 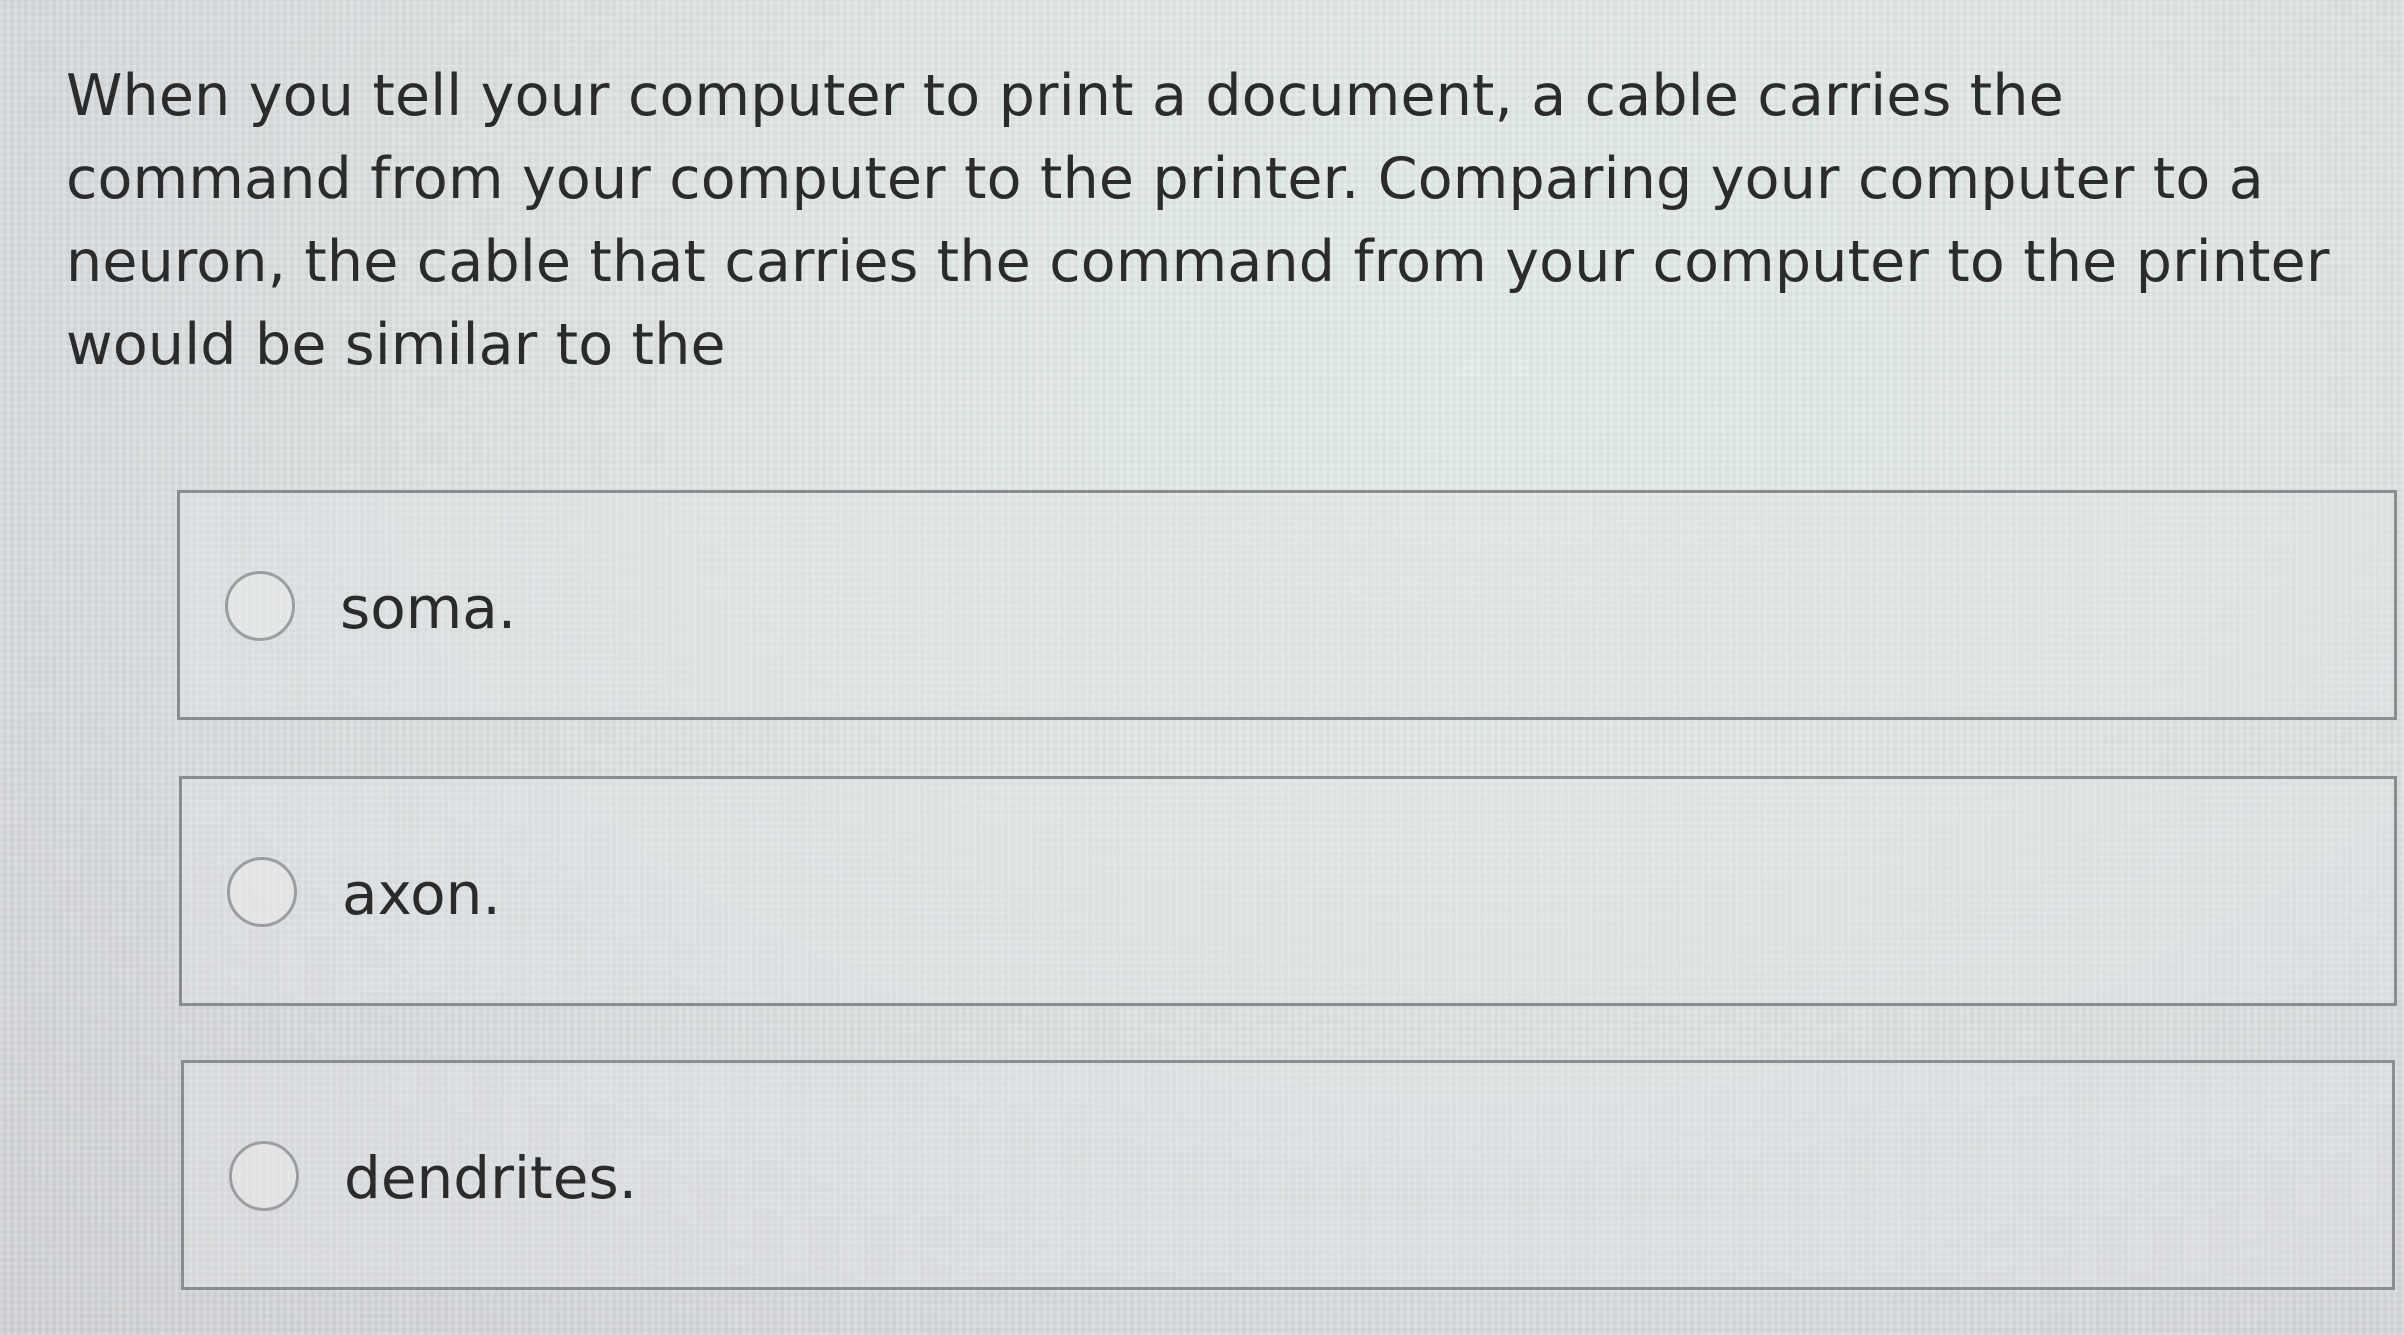 What do you see at coordinates (421, 894) in the screenshot?
I see `answer-label-axon: axon.` at bounding box center [421, 894].